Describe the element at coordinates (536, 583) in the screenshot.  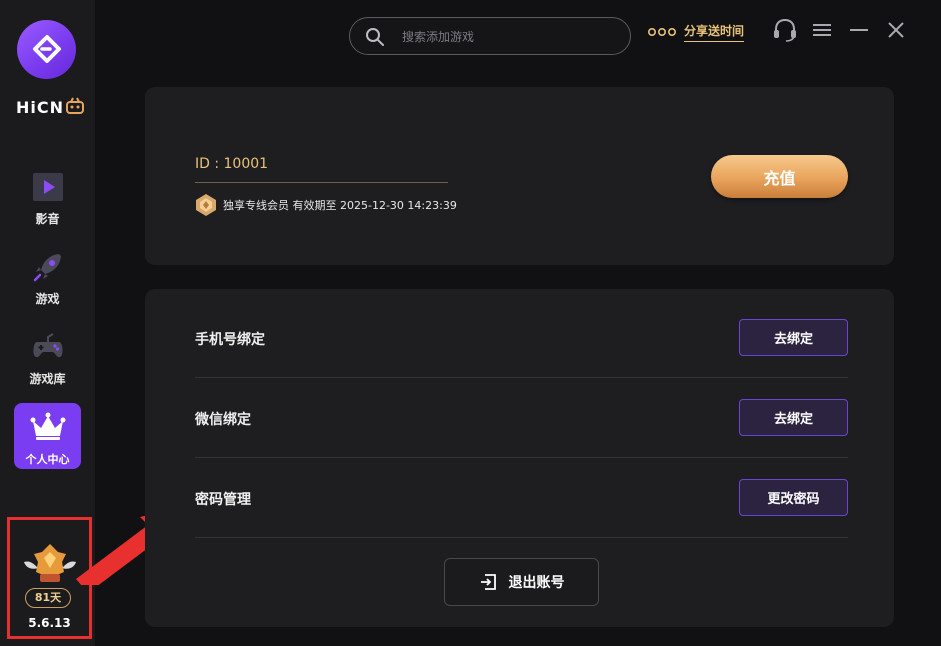
I see `logout-label: 退出账号` at that location.